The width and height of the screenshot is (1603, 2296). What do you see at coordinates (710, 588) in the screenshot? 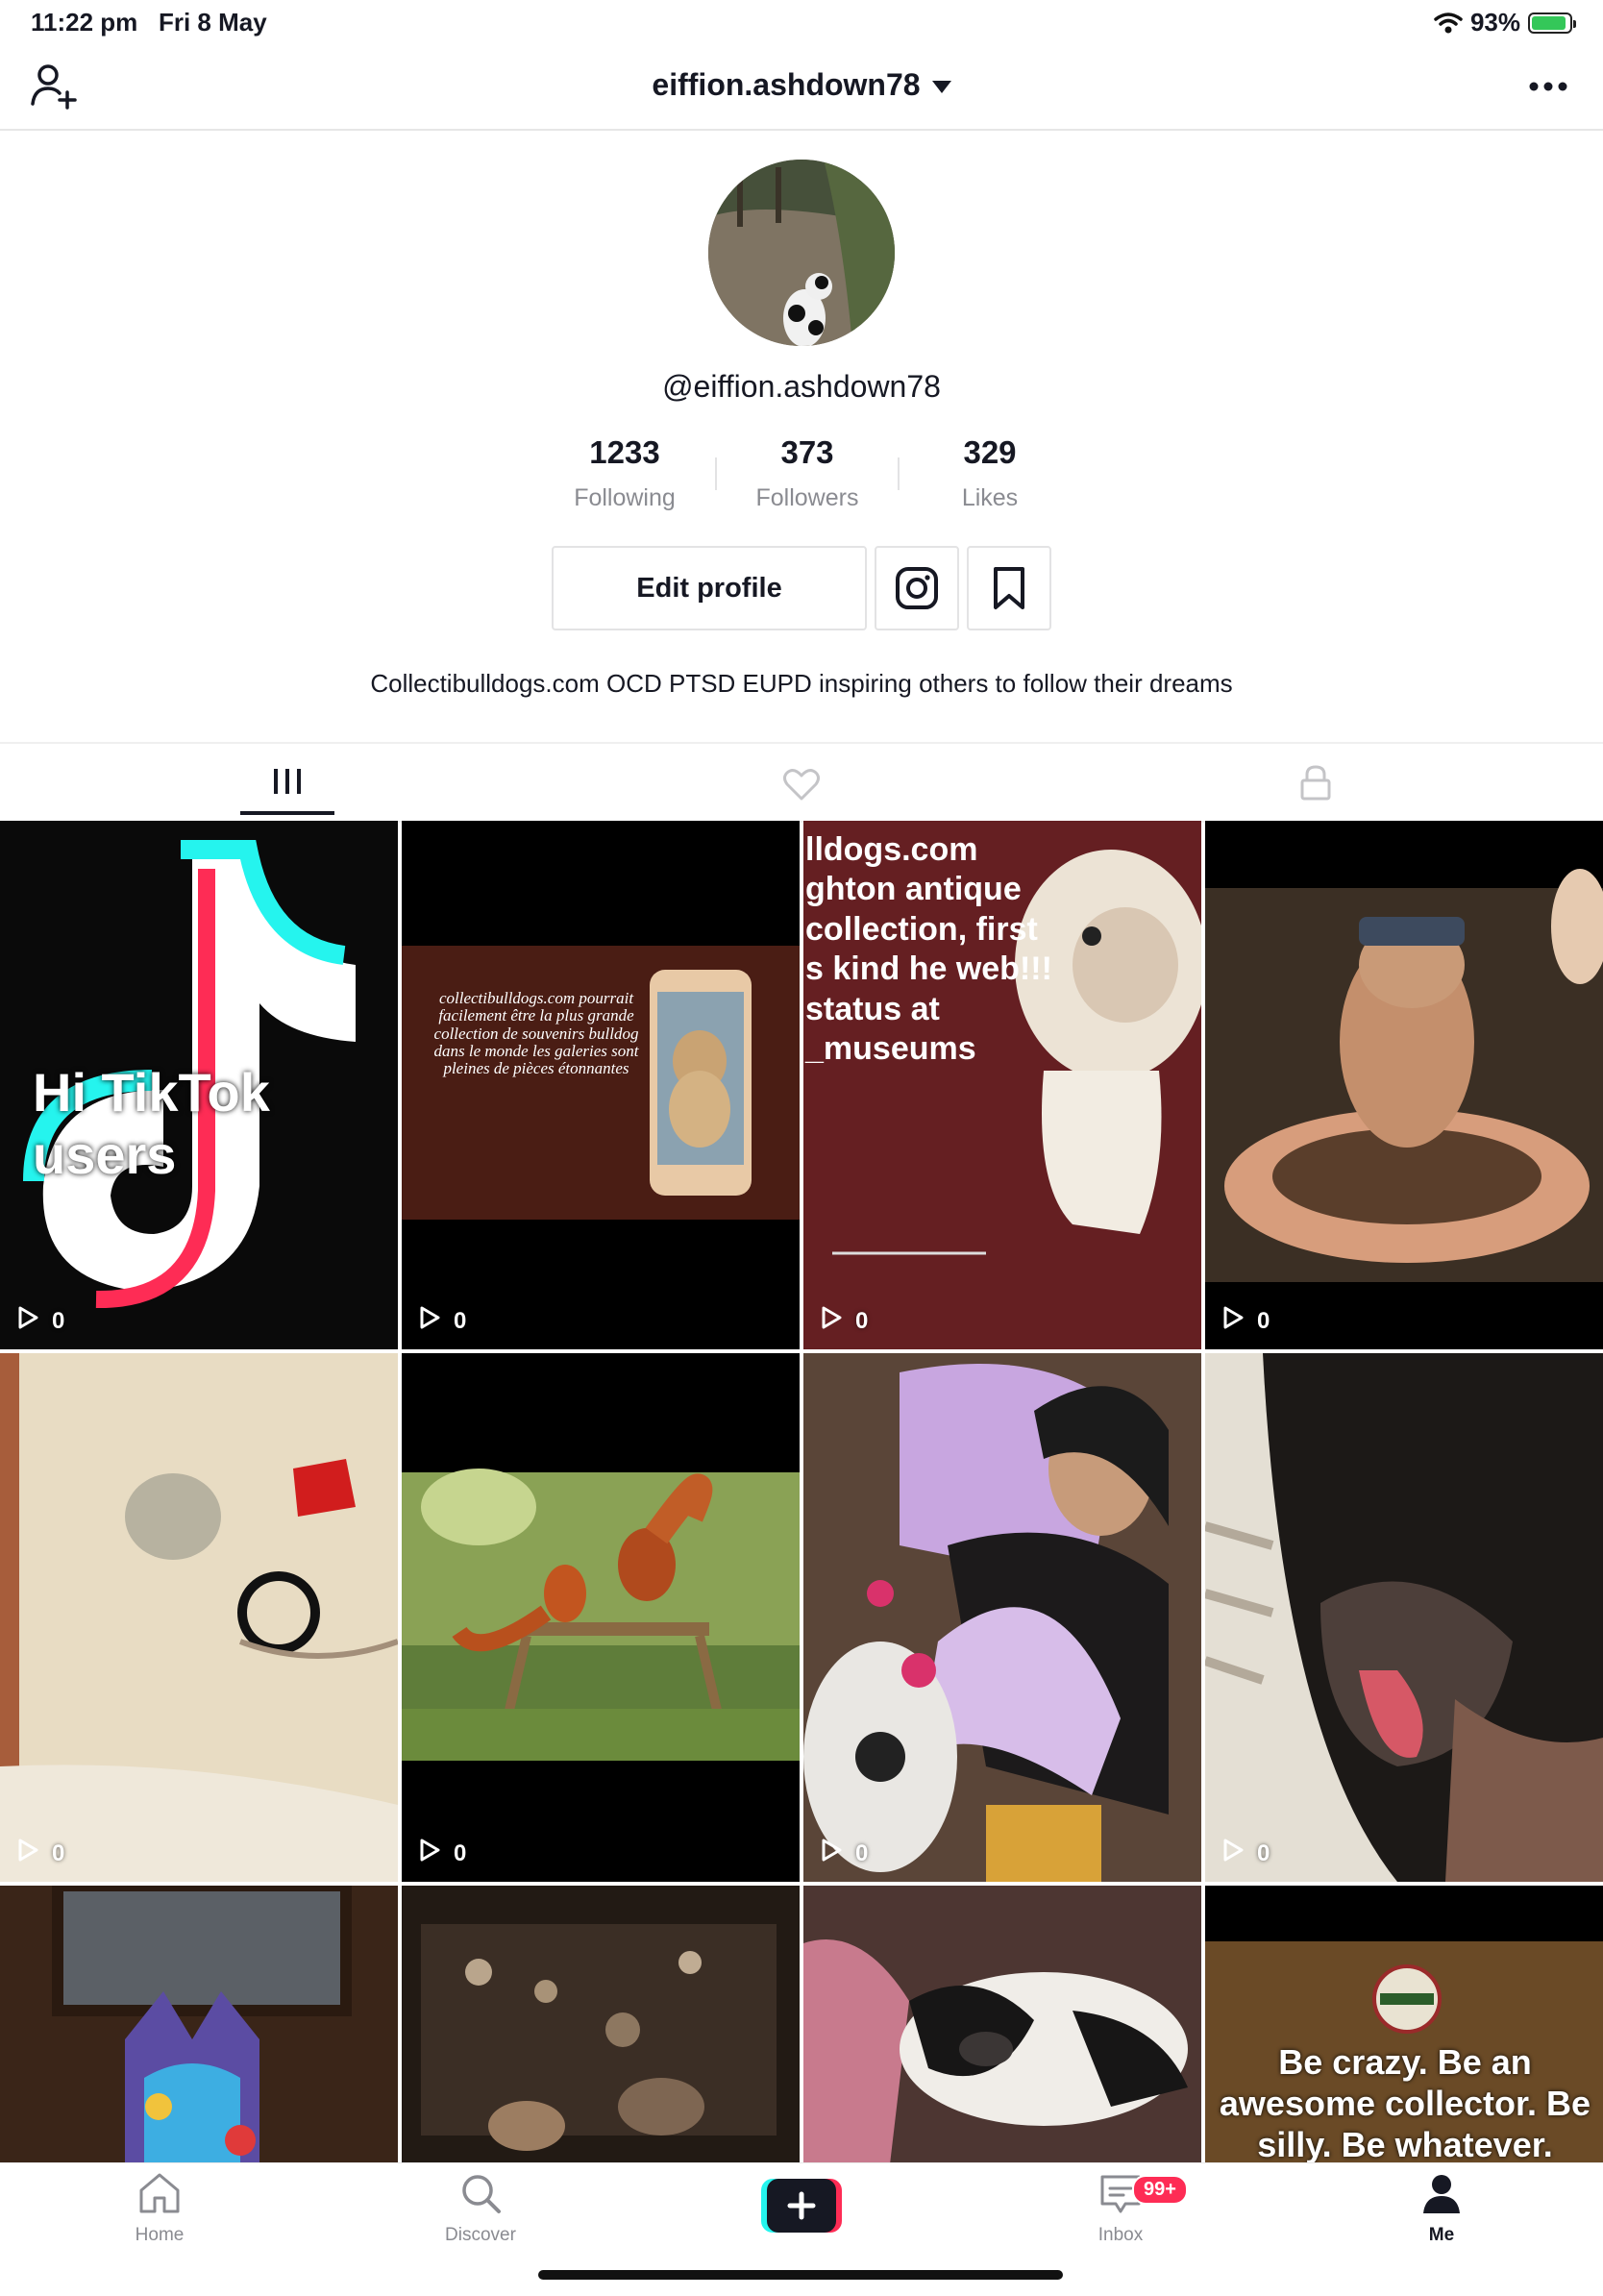
I see `edit-profile-button: Edit profile` at bounding box center [710, 588].